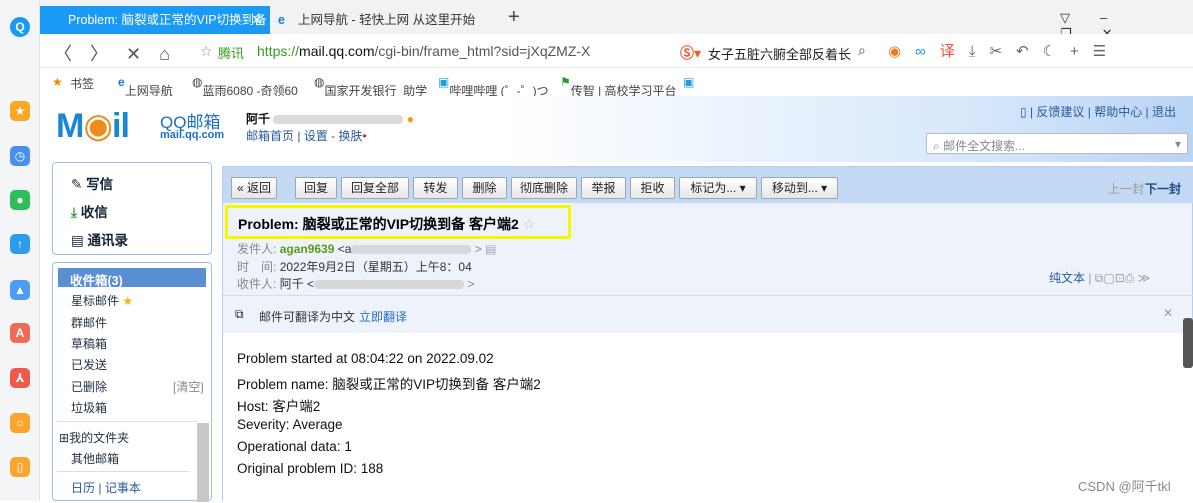  What do you see at coordinates (375, 188) in the screenshot?
I see `reply-all-button: 回复全部` at bounding box center [375, 188].